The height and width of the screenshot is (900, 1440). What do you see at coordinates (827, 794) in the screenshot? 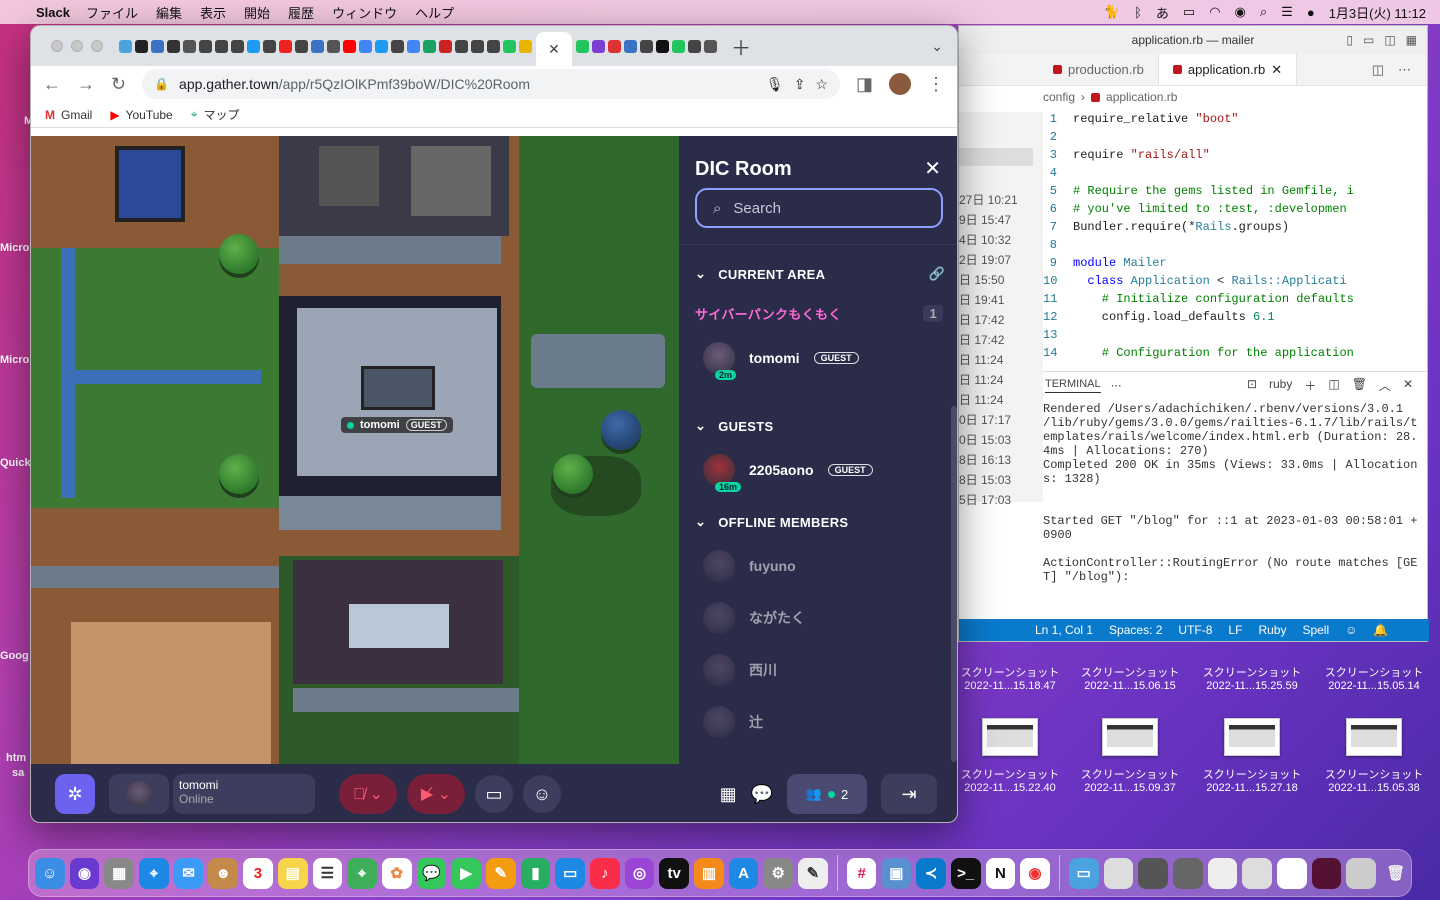
I see `participants-button: 👥 2` at bounding box center [827, 794].